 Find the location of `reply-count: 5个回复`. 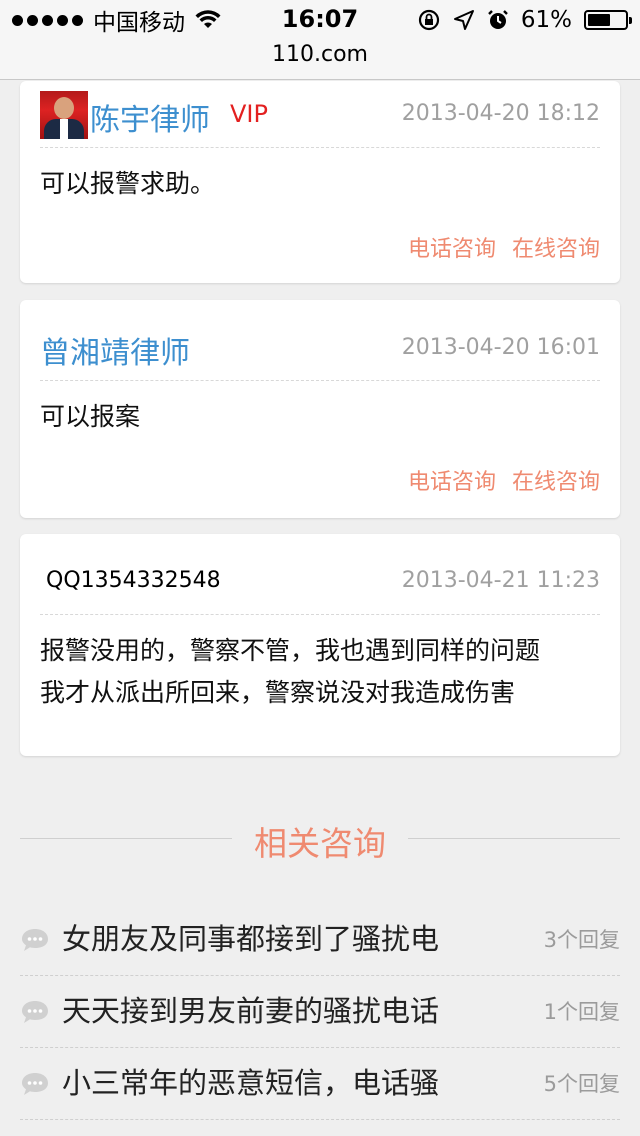

reply-count: 5个回复 is located at coordinates (581, 1084).